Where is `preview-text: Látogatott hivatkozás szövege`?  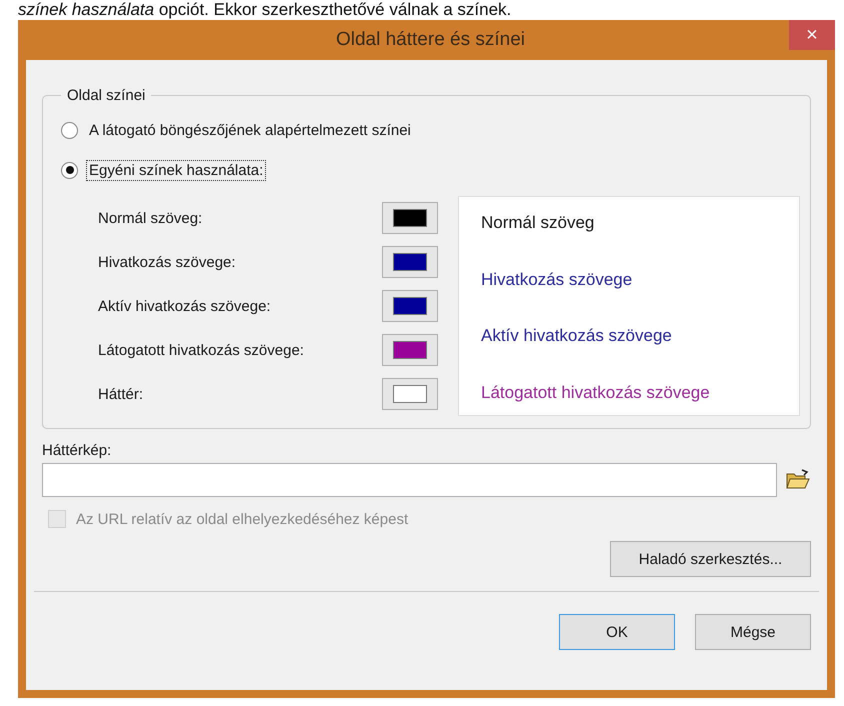 preview-text: Látogatott hivatkozás szövege is located at coordinates (596, 392).